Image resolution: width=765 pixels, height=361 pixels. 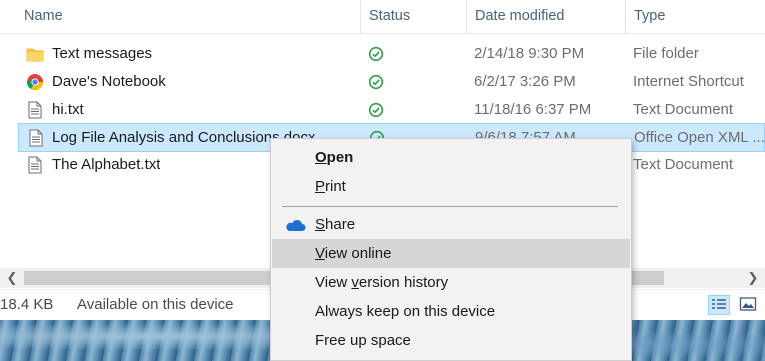 I want to click on file-date: 11/18/16 6:37 PM, so click(x=533, y=109).